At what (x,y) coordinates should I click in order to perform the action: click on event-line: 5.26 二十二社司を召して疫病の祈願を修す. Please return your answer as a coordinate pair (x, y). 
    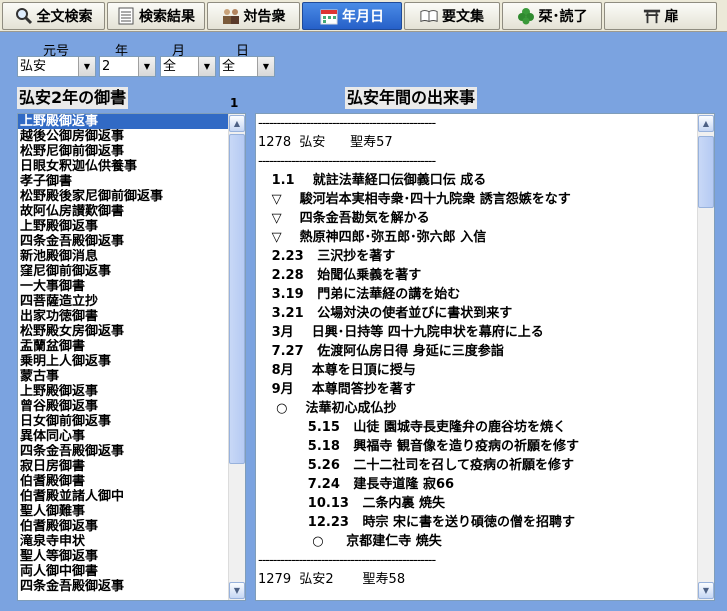
    Looking at the image, I should click on (416, 465).